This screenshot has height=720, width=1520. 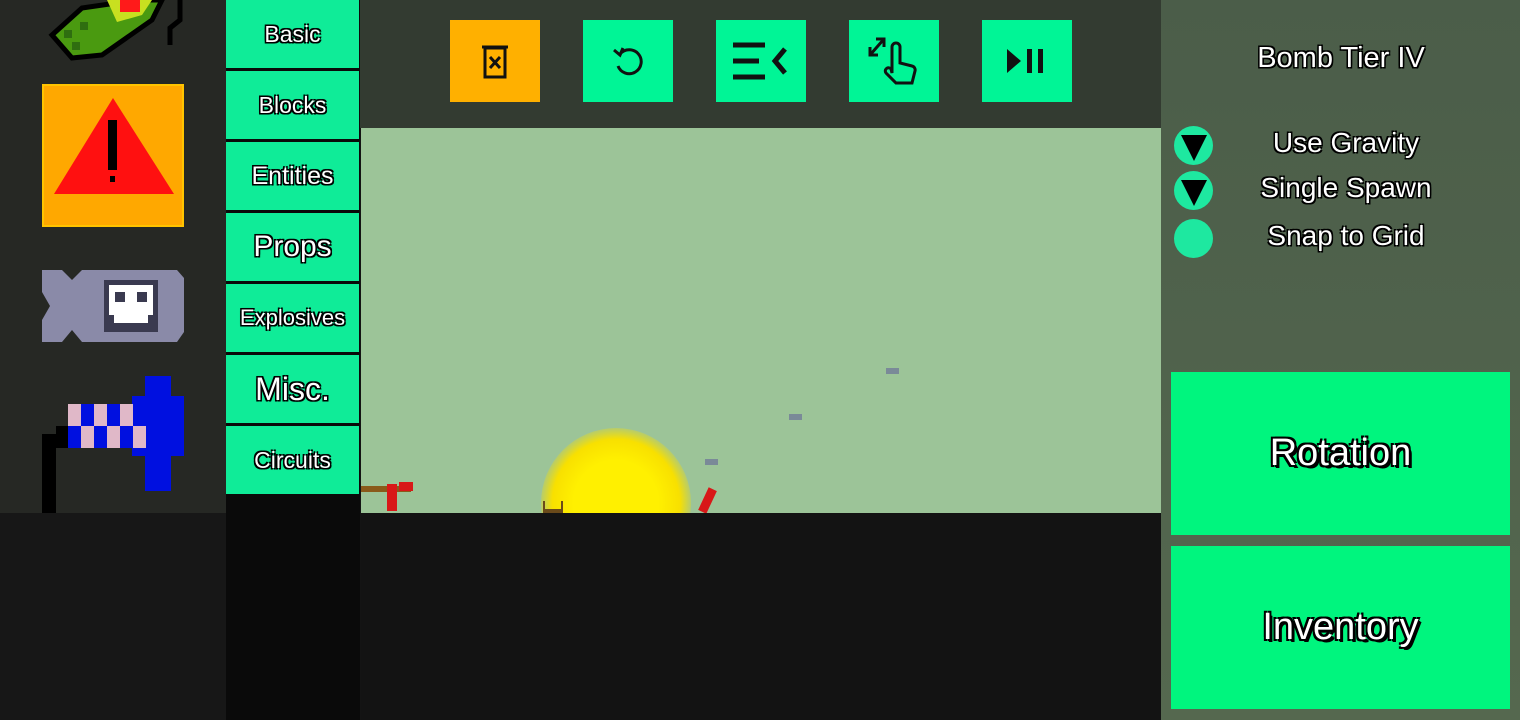 I want to click on toggle-use-gravity, so click(x=1193, y=145).